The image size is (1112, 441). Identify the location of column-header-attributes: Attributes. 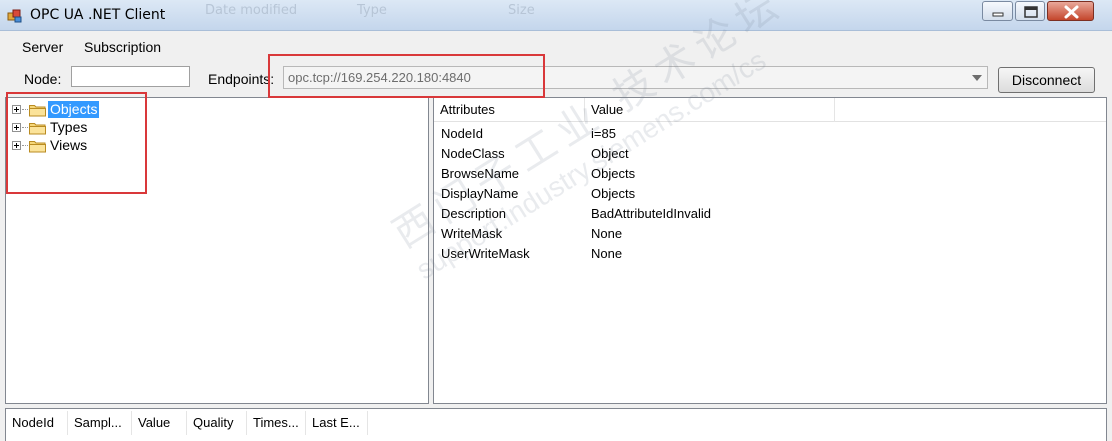
(509, 110).